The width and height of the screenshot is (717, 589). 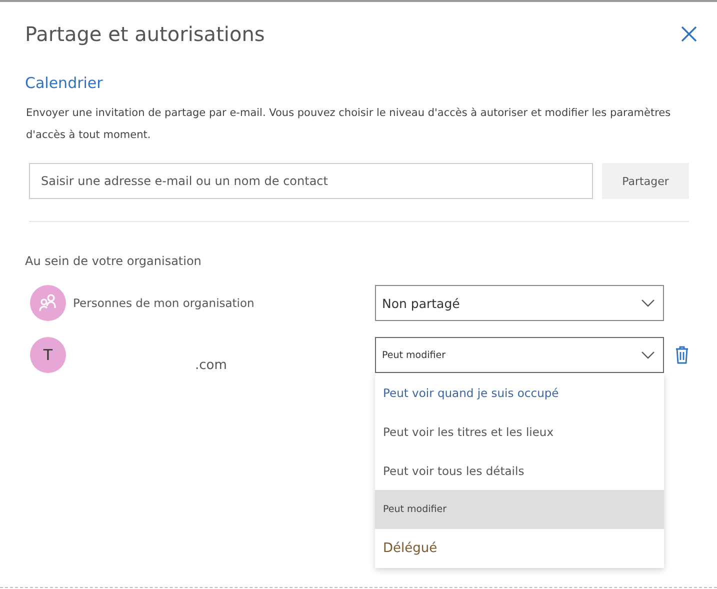 I want to click on section-heading: Au sein de votre organisation, so click(x=113, y=261).